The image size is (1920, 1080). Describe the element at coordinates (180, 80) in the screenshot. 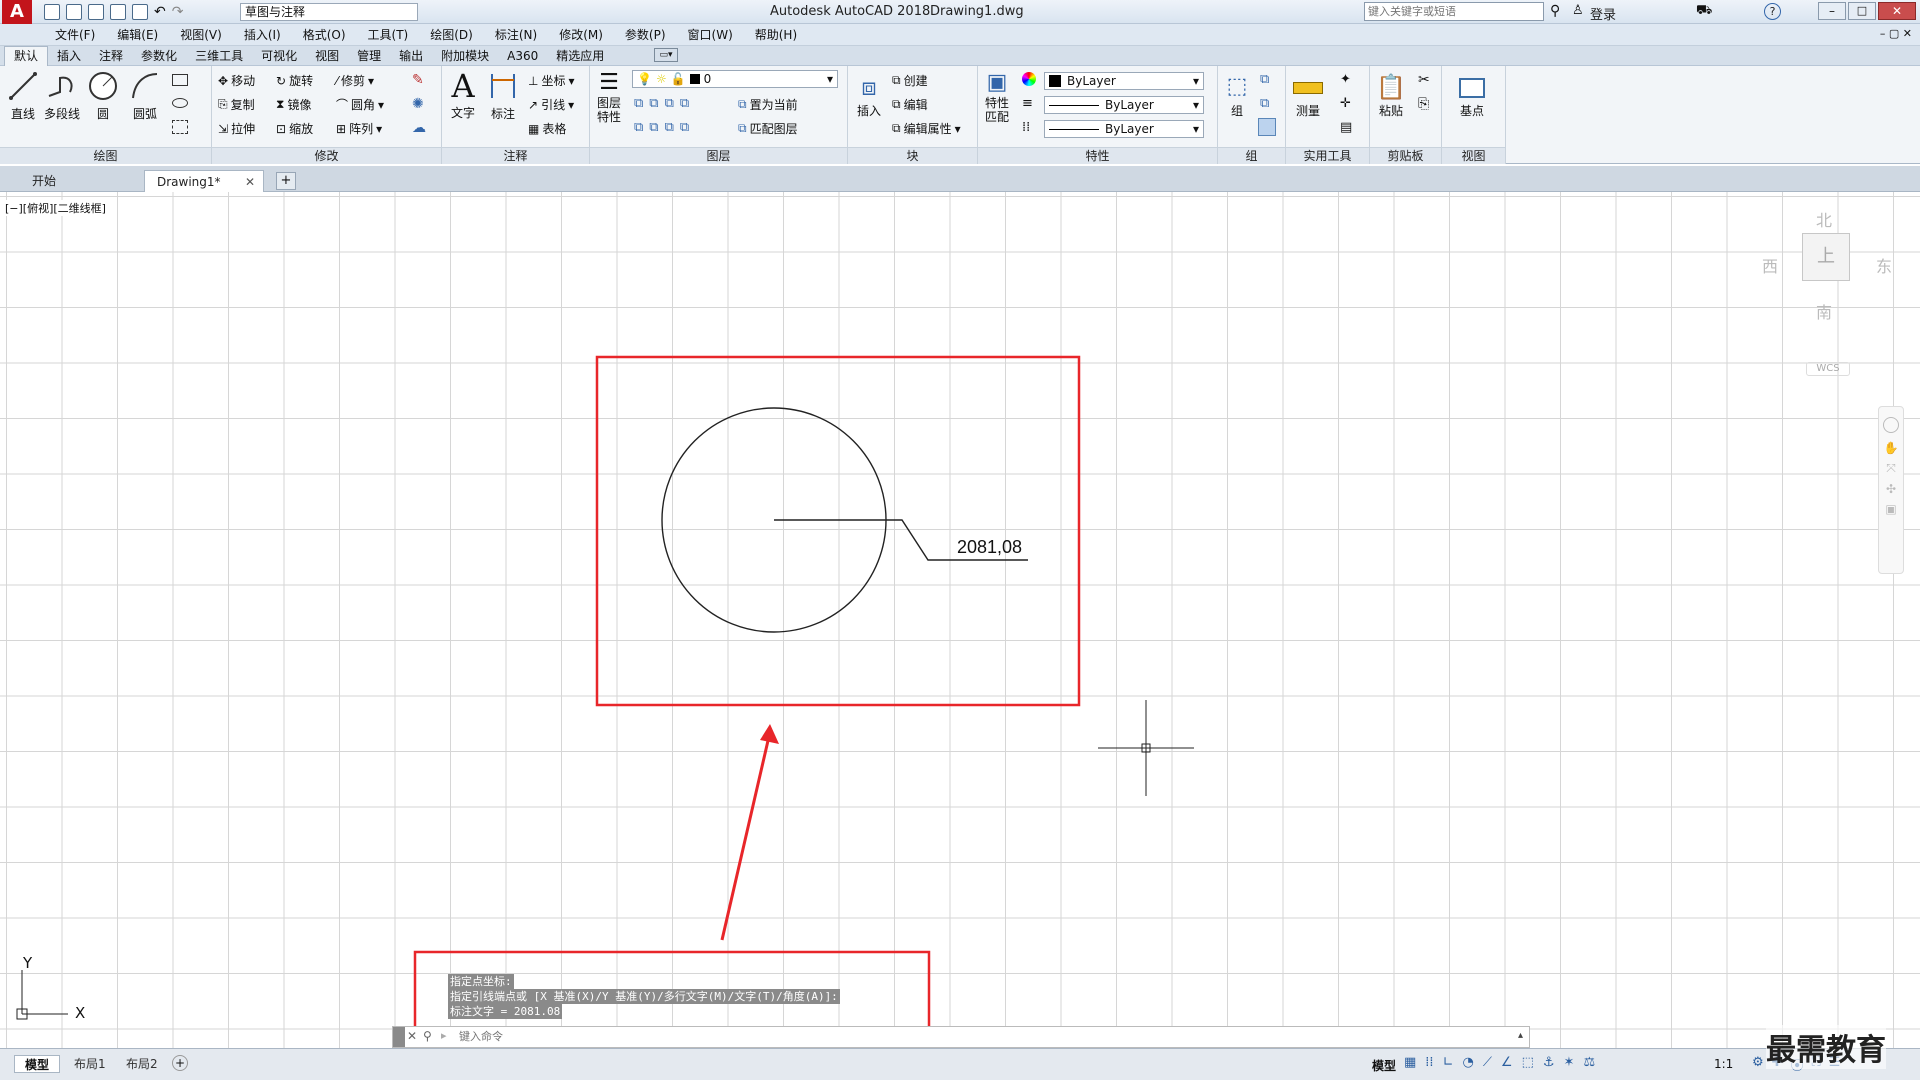

I see `rectangle-icon` at that location.